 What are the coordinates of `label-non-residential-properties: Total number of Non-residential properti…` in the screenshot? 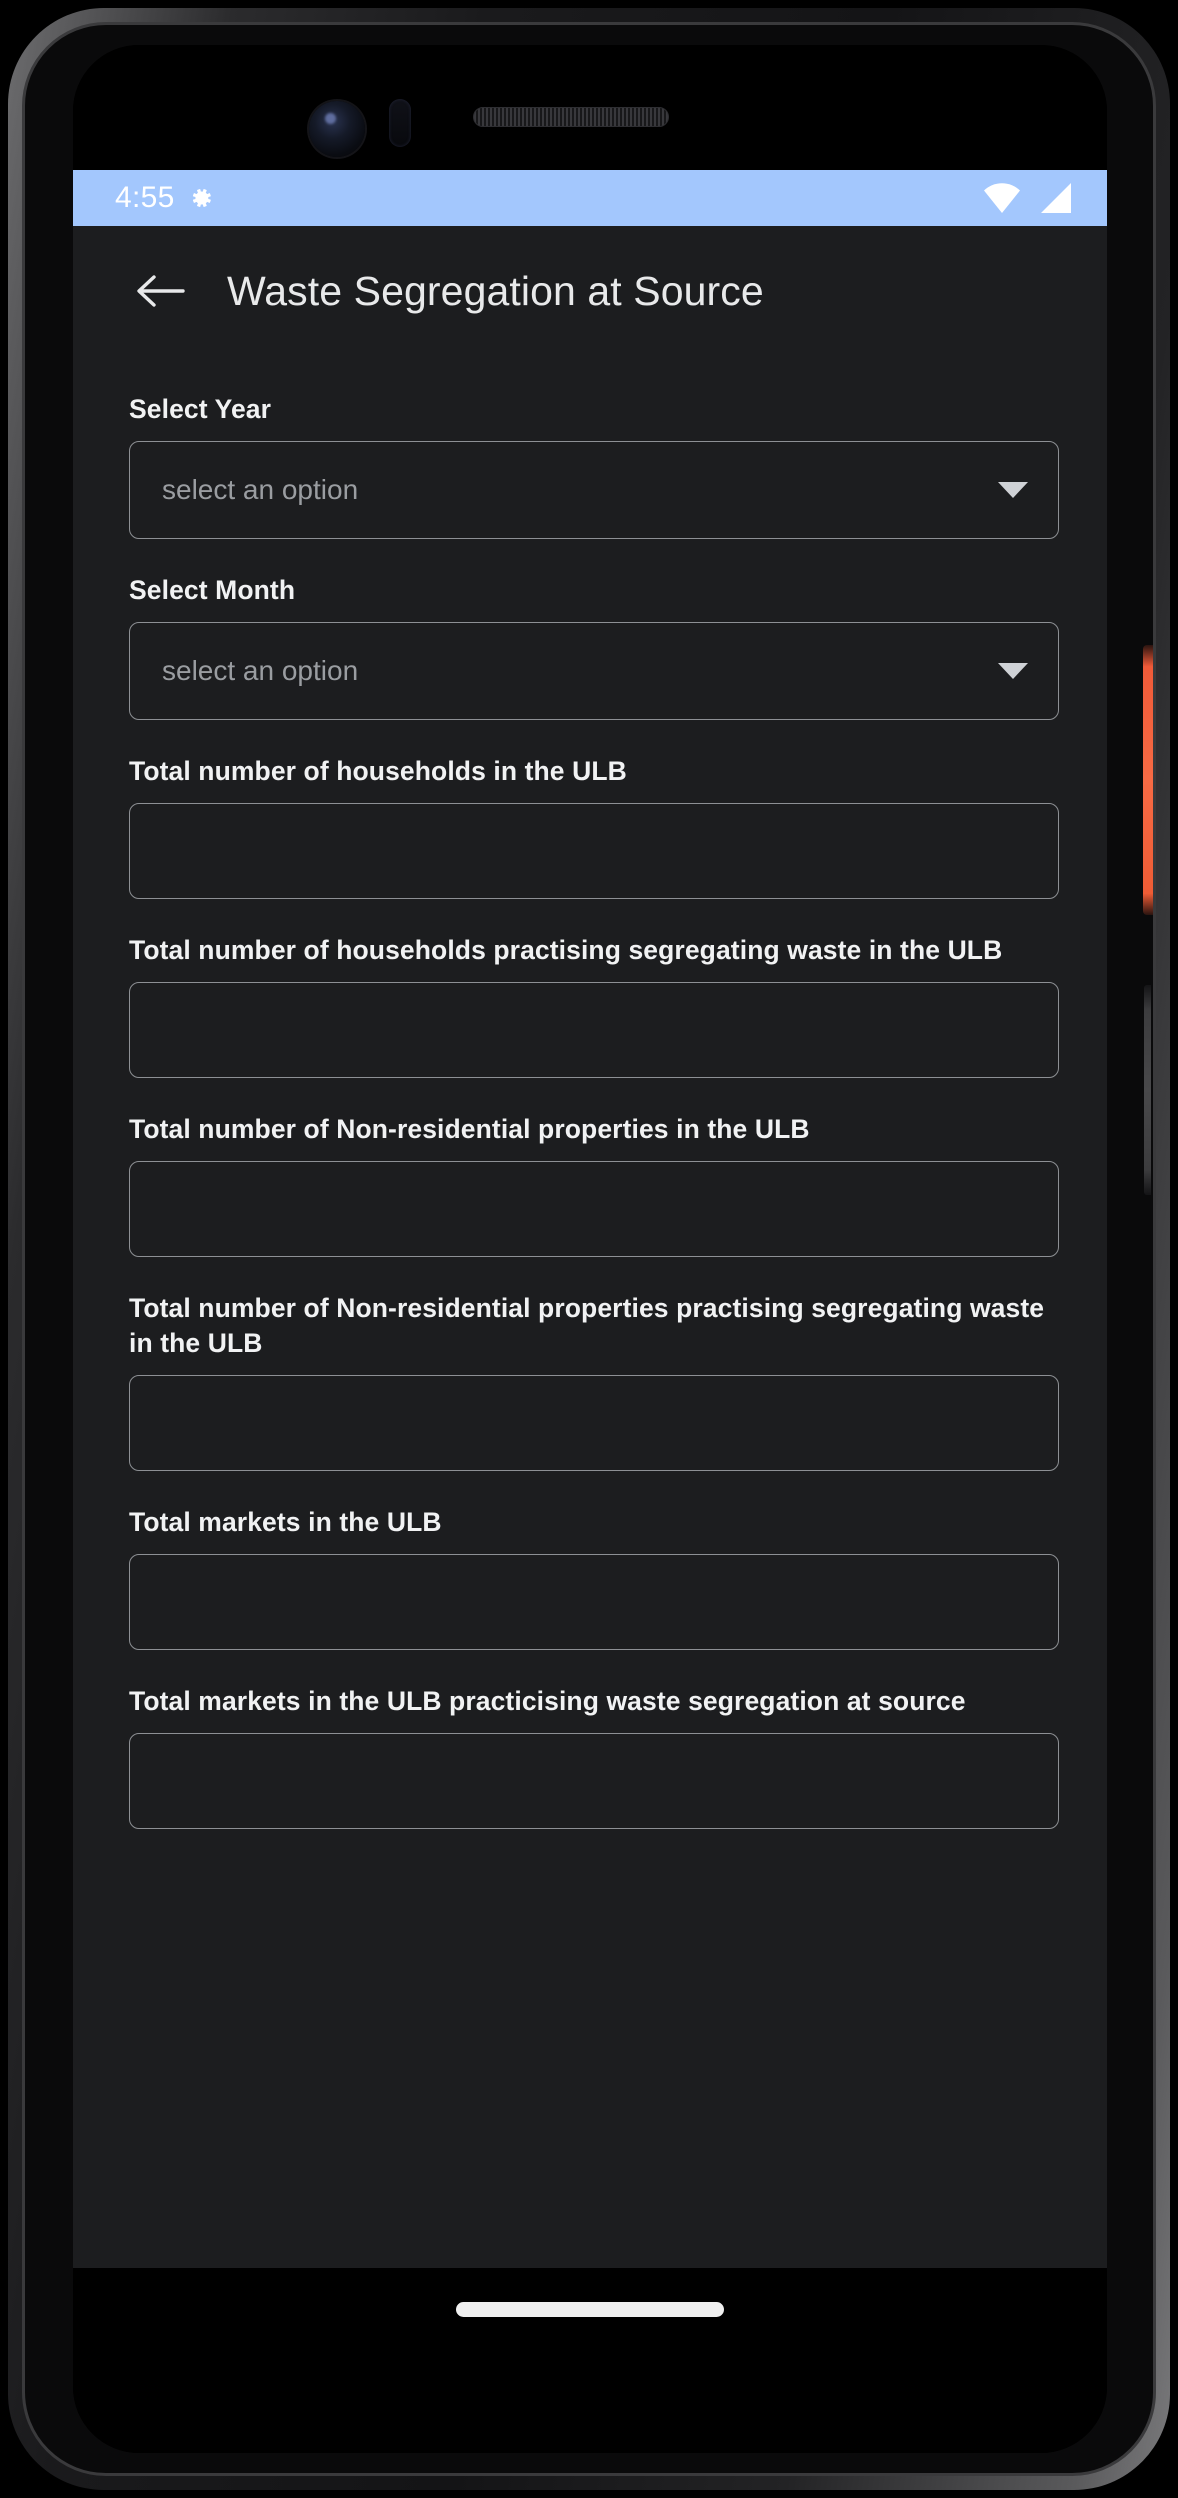 It's located at (469, 1128).